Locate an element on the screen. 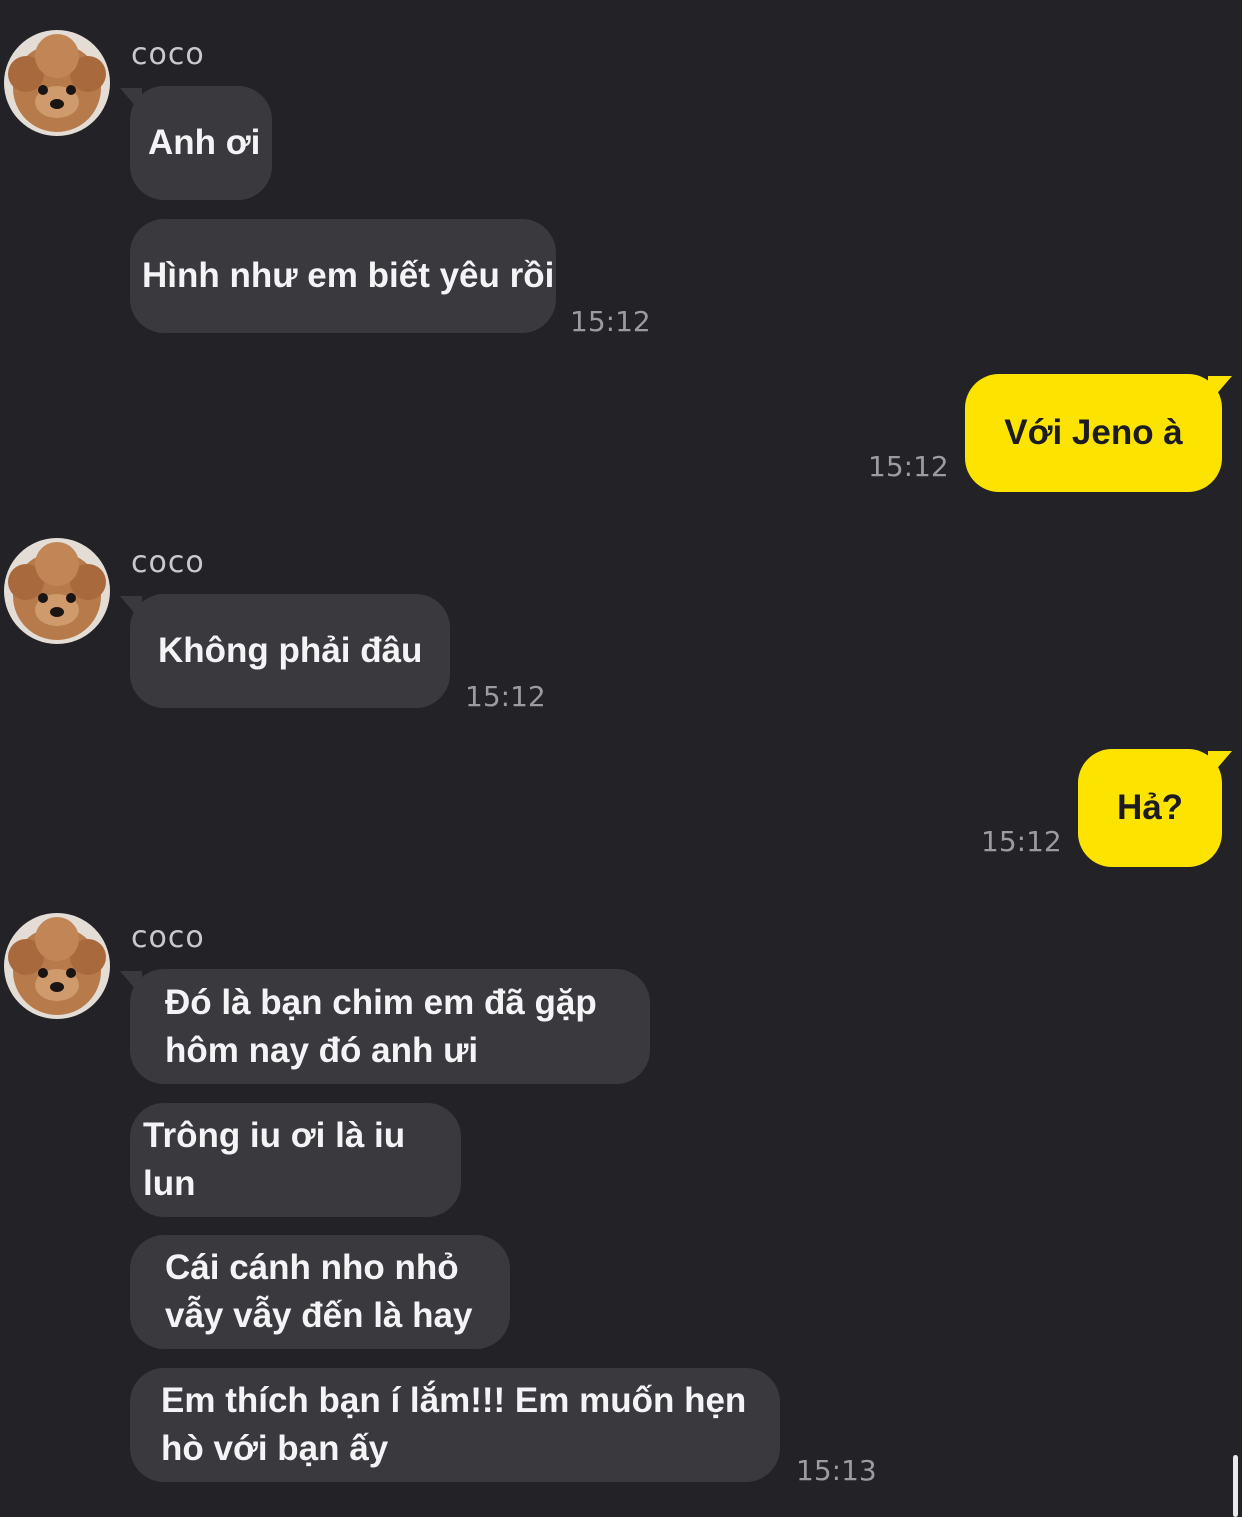  incoming-message-bubble: Không phải đâu is located at coordinates (285, 651).